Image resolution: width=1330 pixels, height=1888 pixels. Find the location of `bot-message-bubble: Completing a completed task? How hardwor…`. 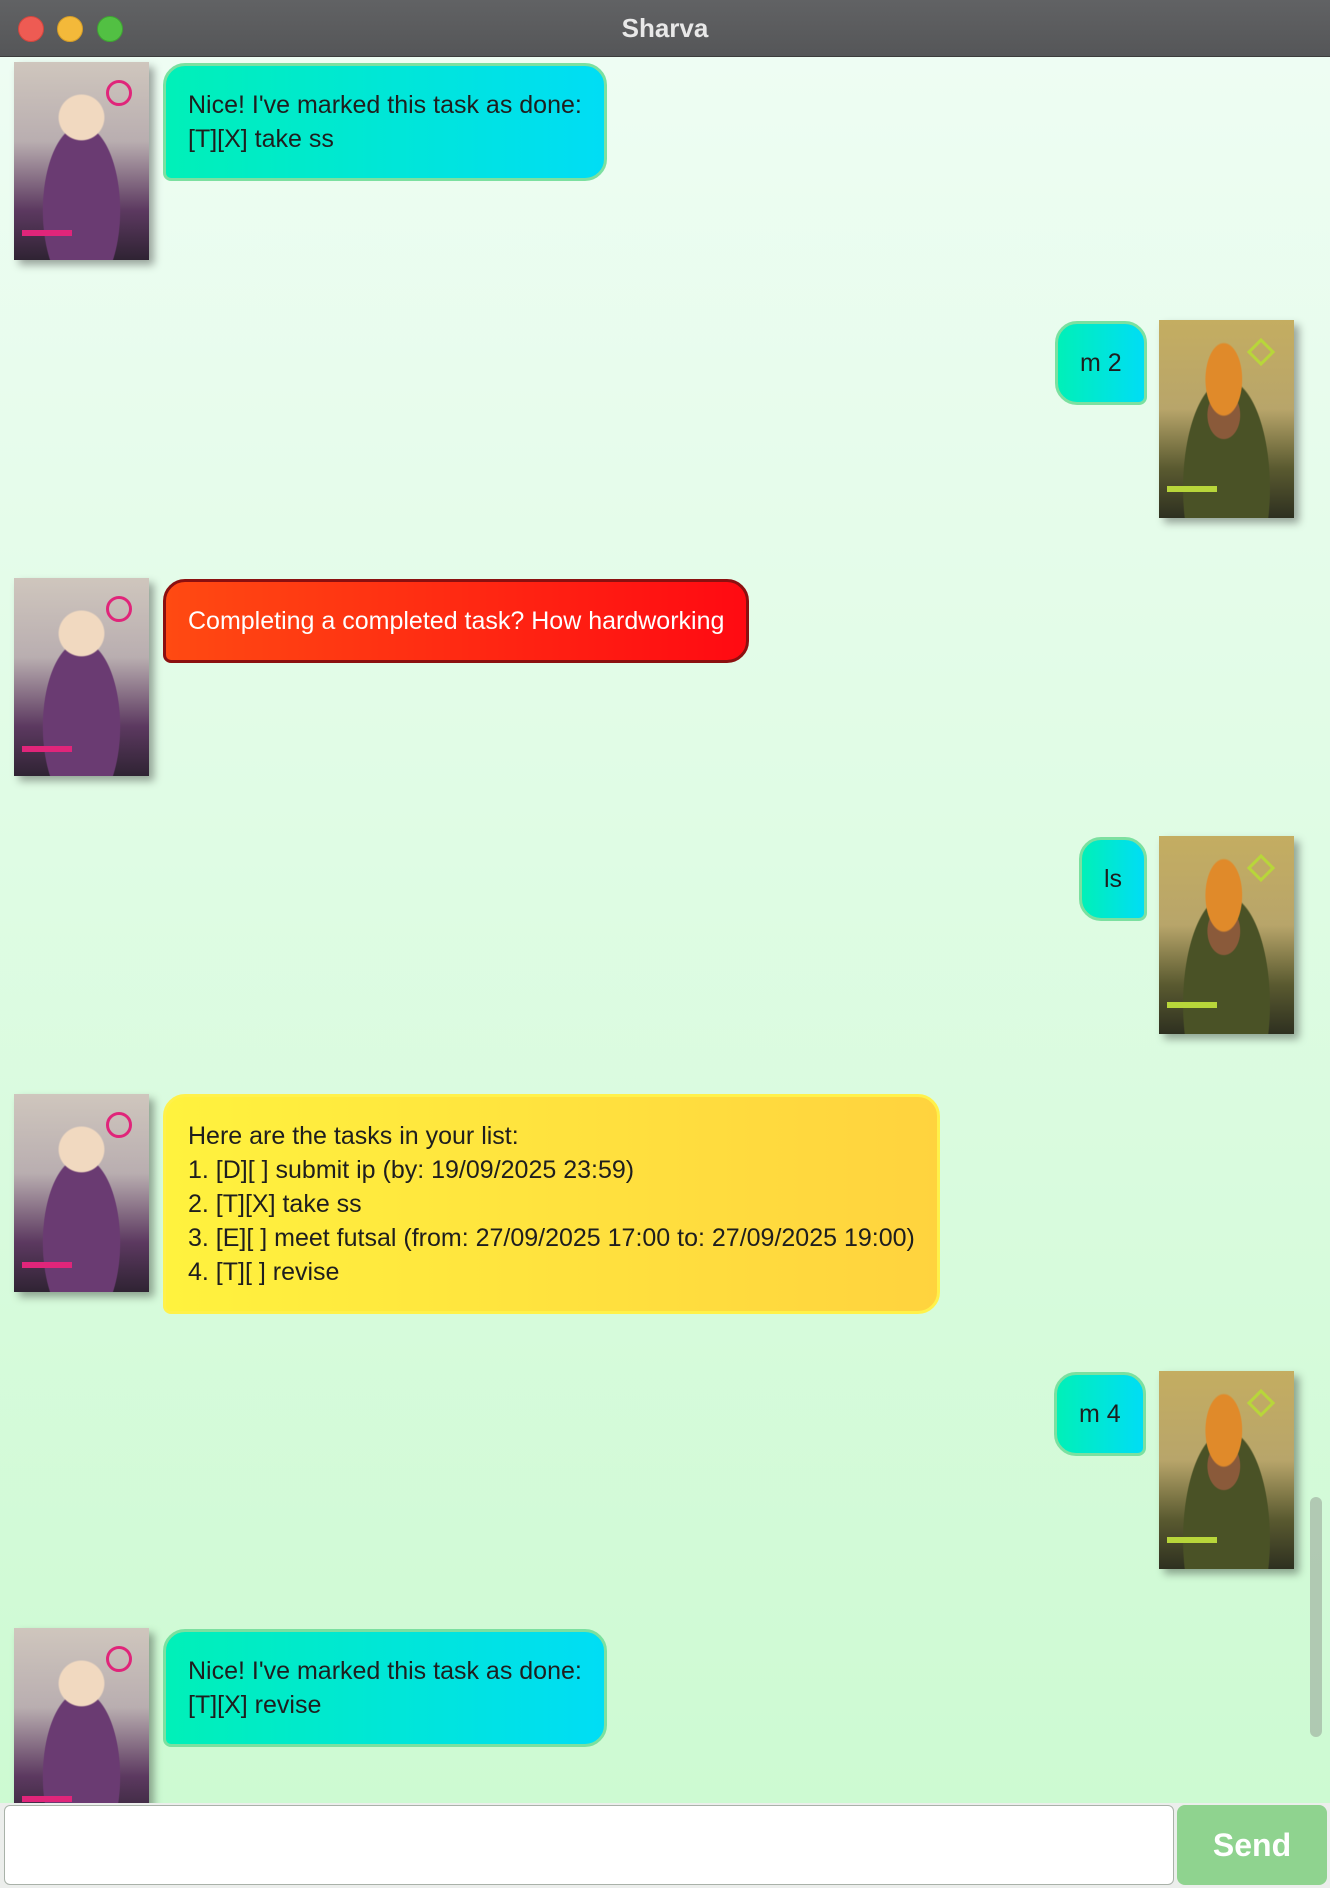

bot-message-bubble: Completing a completed task? How hardwor… is located at coordinates (456, 621).